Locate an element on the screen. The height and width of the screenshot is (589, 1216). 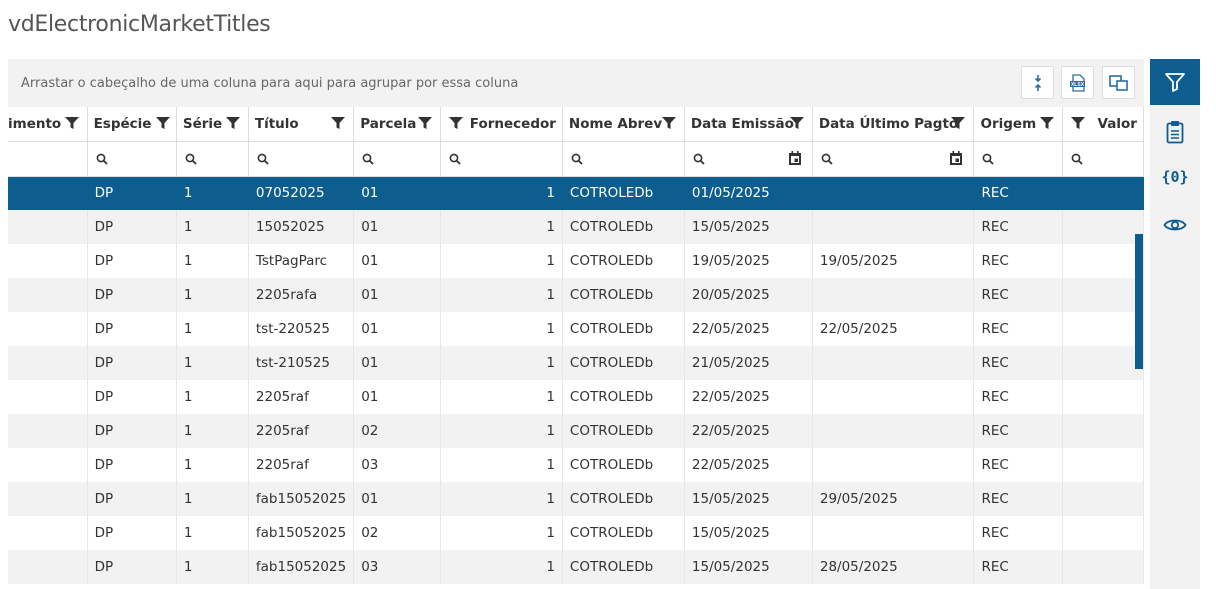
cell-data-ultimo-pagto: 19/05/2025 is located at coordinates (893, 261).